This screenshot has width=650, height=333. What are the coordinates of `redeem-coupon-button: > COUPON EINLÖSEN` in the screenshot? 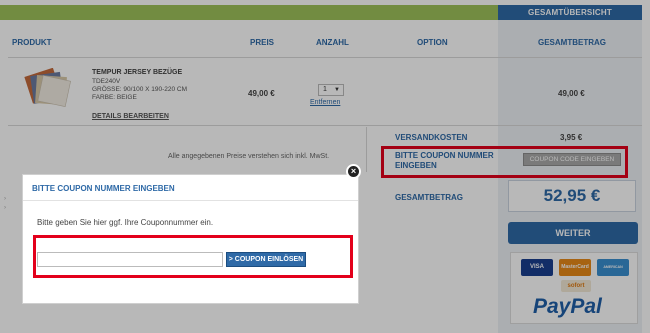 It's located at (266, 259).